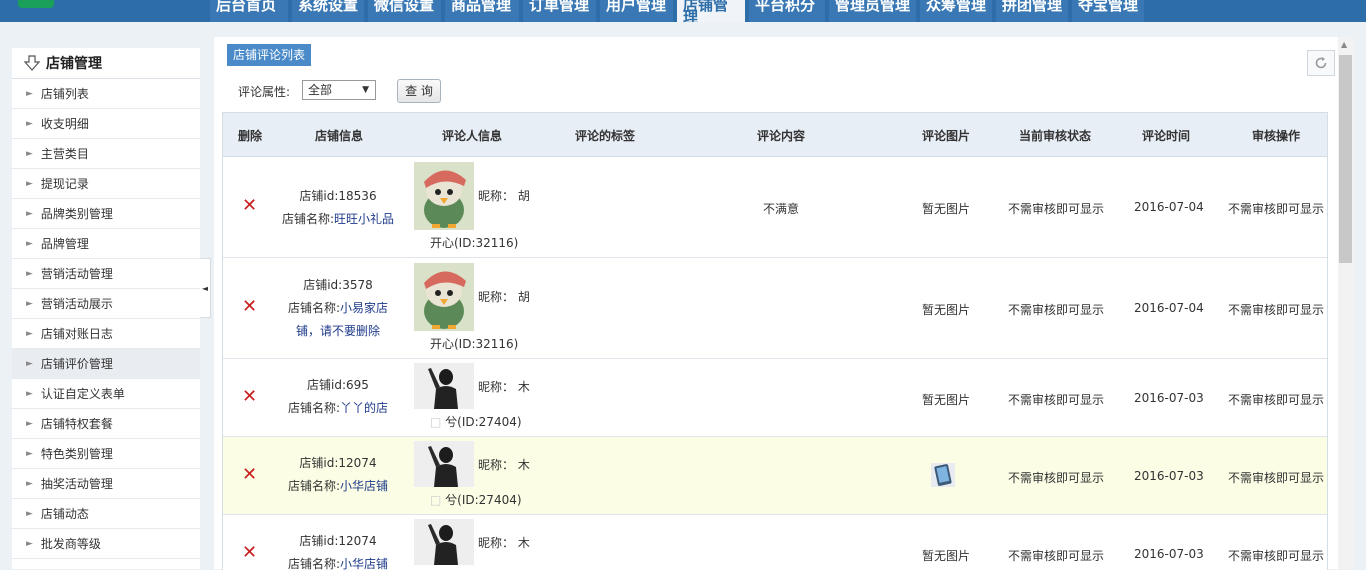  What do you see at coordinates (106, 304) in the screenshot?
I see `sidebar-item: ► 营销活动展示` at bounding box center [106, 304].